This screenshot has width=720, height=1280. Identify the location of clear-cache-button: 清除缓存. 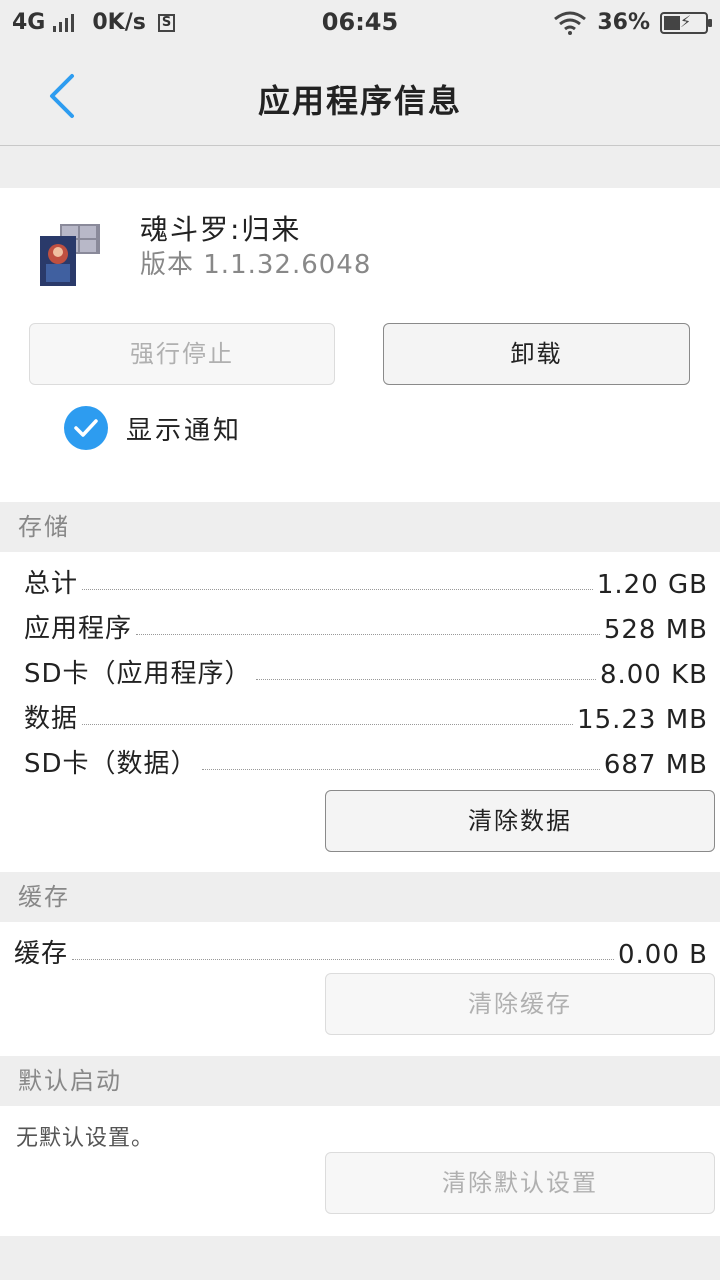
(520, 1004).